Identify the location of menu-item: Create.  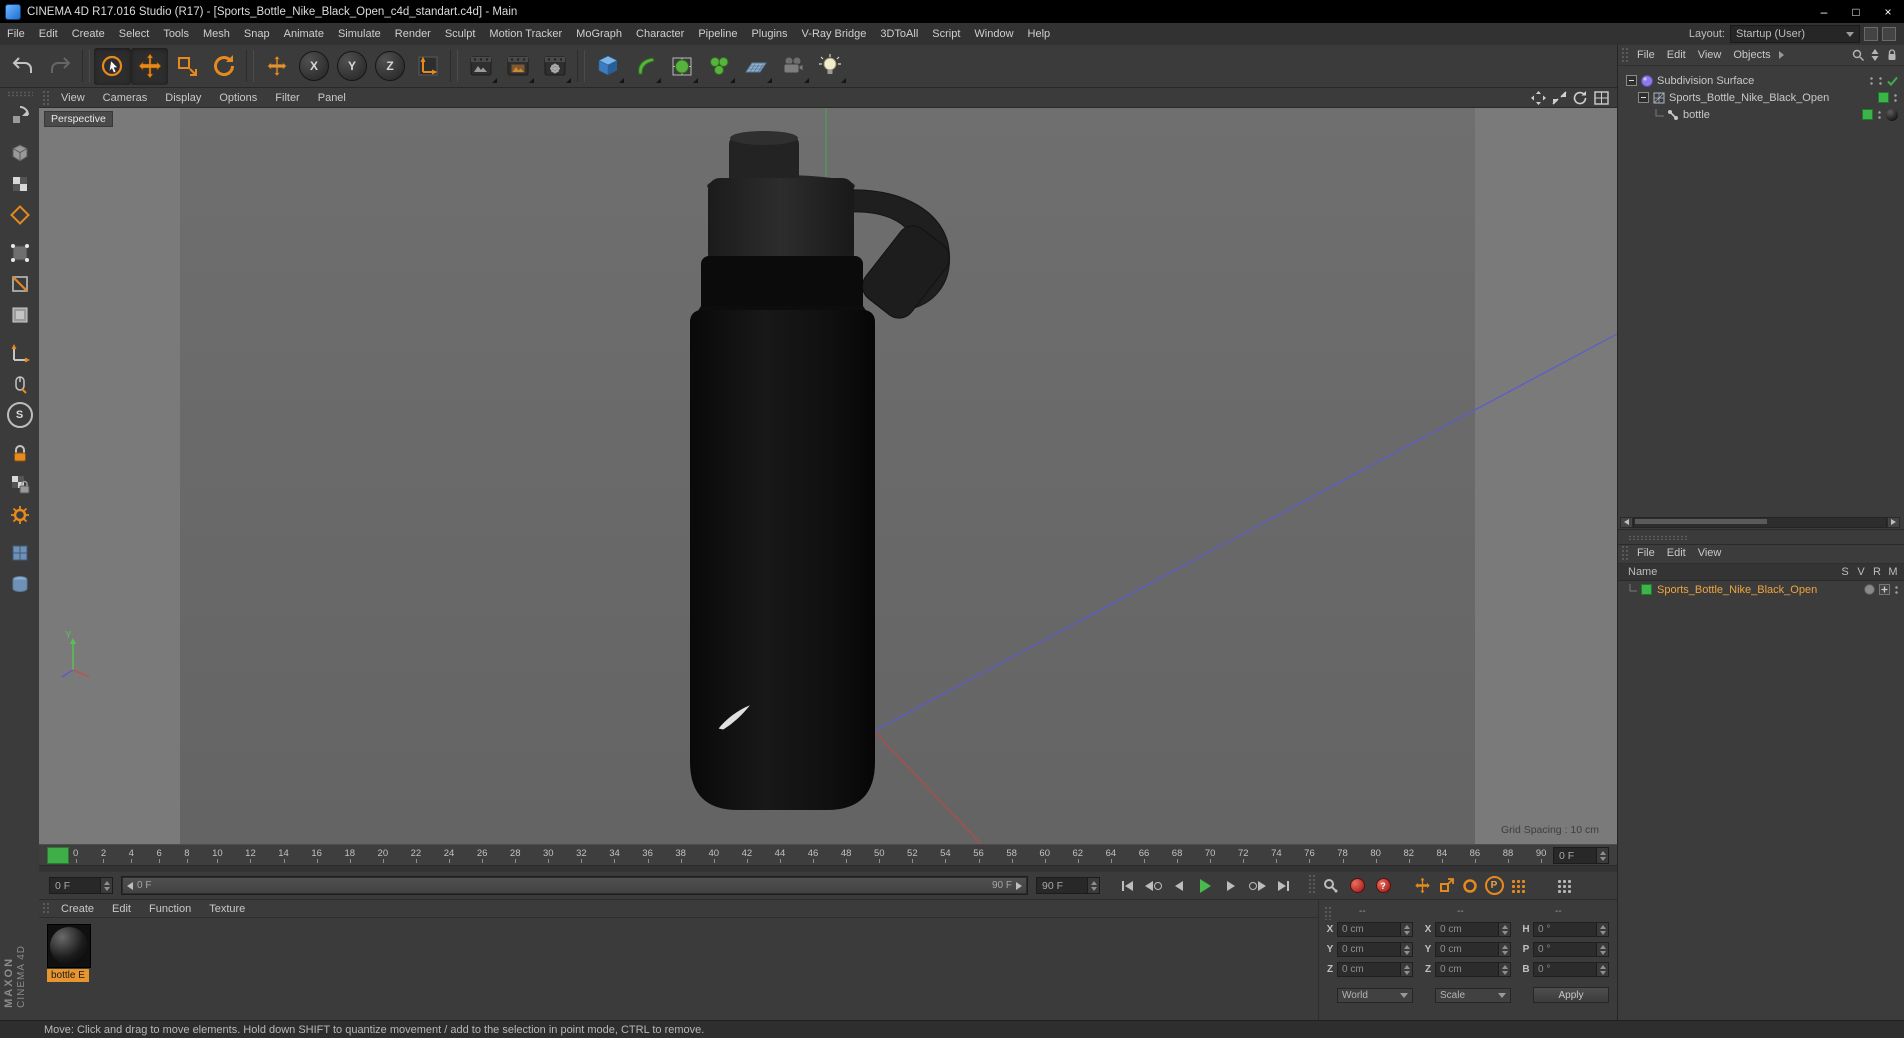
(88, 34).